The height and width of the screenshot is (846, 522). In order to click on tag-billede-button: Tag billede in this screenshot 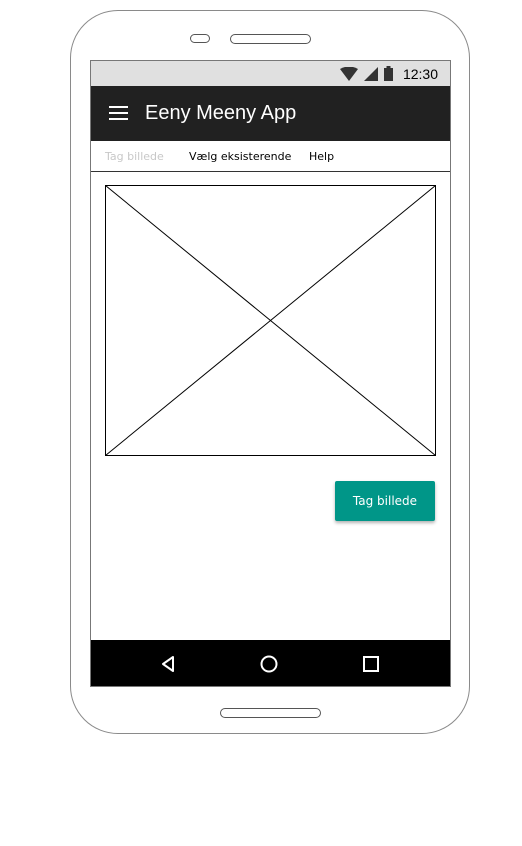, I will do `click(385, 501)`.